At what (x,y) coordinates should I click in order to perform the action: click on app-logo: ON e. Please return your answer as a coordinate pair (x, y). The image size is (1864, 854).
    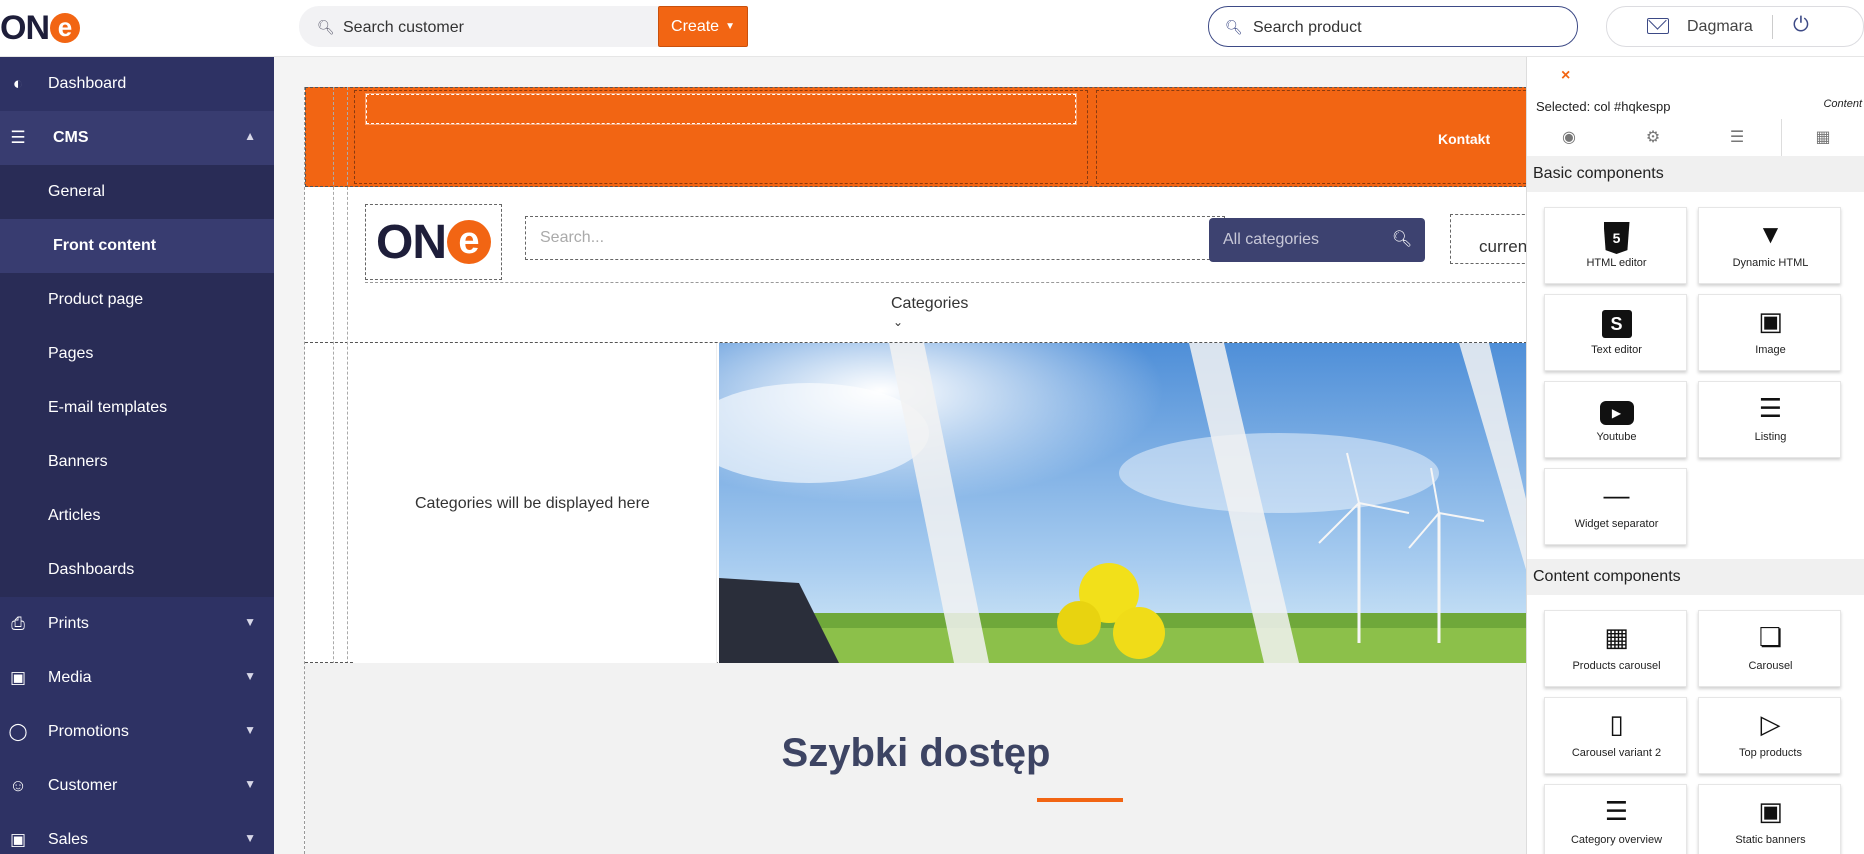
    Looking at the image, I should click on (45, 28).